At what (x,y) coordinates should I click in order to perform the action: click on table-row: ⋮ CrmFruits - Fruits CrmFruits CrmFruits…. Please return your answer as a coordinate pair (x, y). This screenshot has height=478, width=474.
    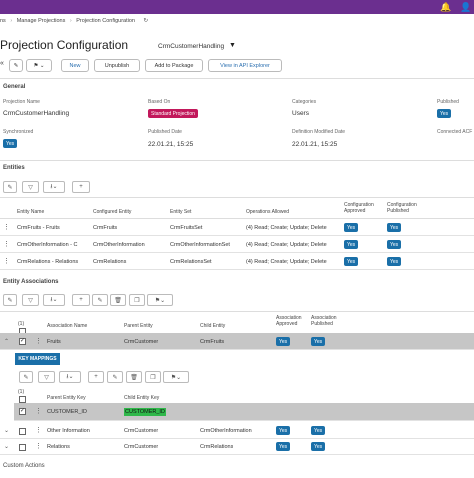
    Looking at the image, I should click on (237, 228).